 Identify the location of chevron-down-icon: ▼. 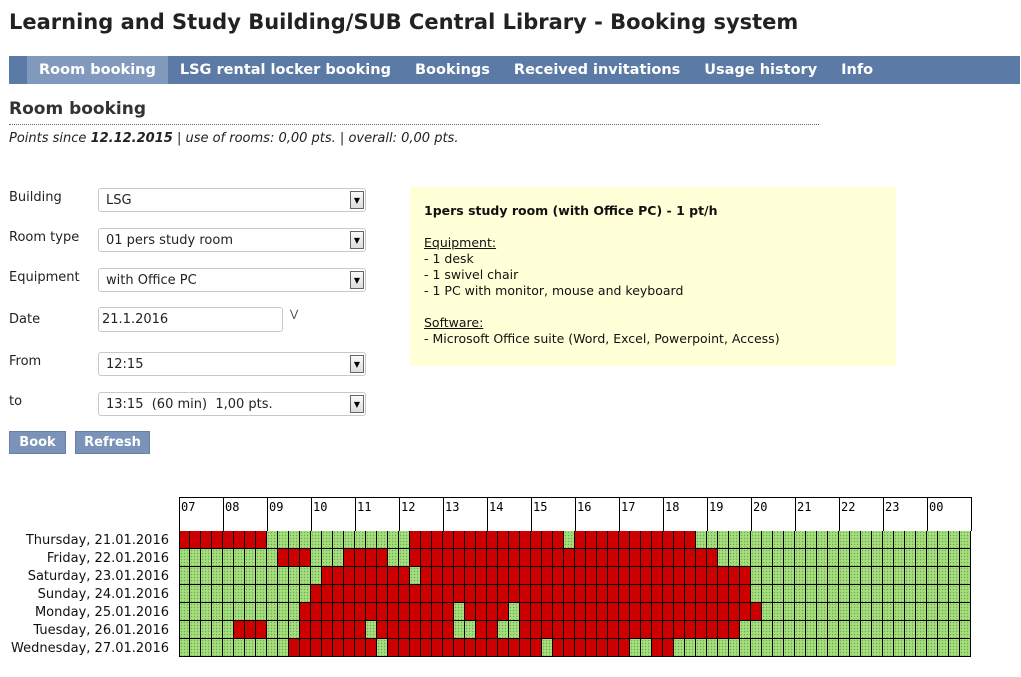
(357, 240).